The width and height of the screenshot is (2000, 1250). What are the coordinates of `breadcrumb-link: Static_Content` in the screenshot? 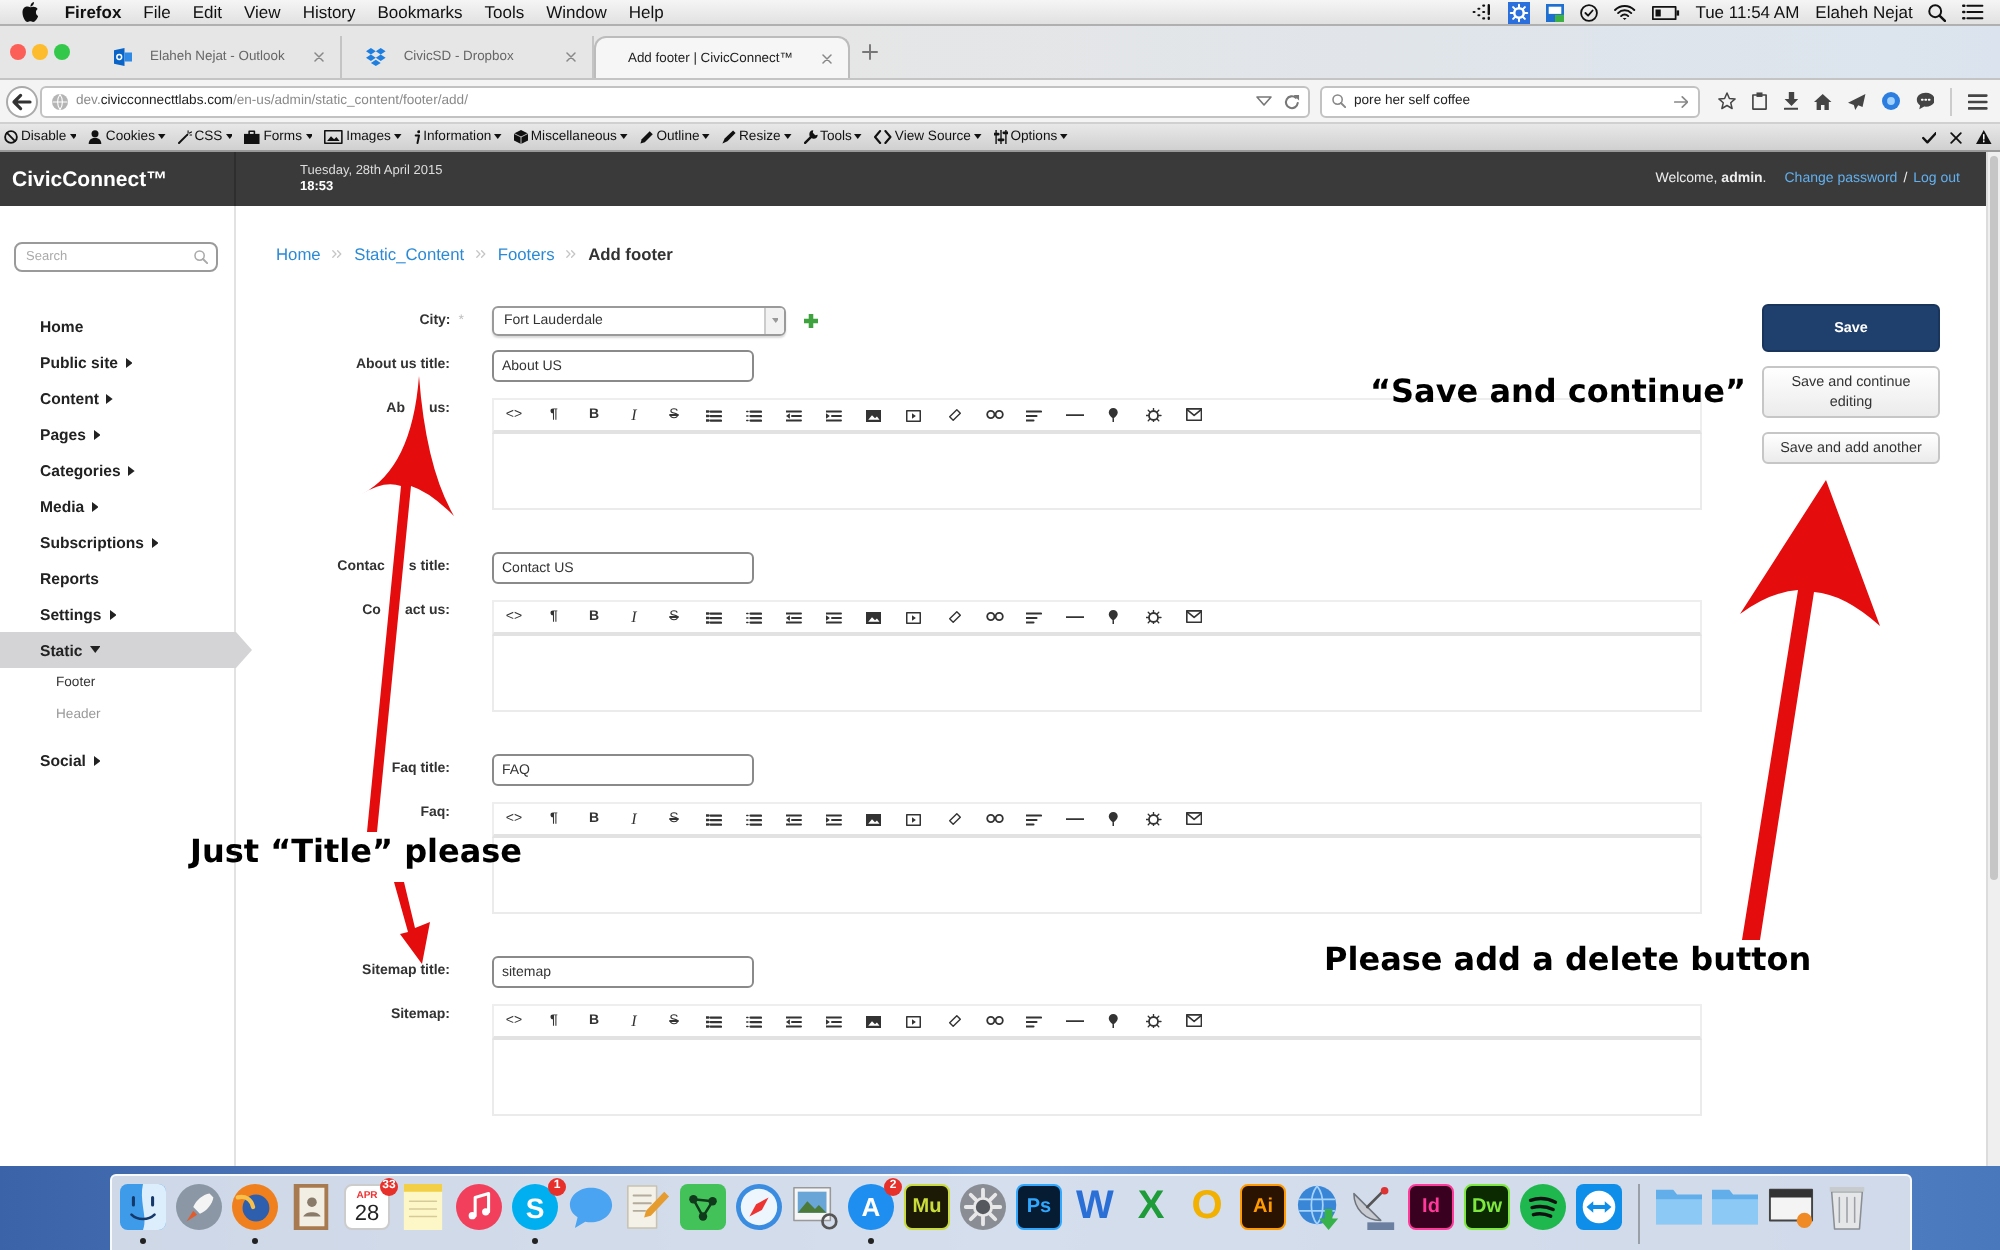 It's located at (409, 253).